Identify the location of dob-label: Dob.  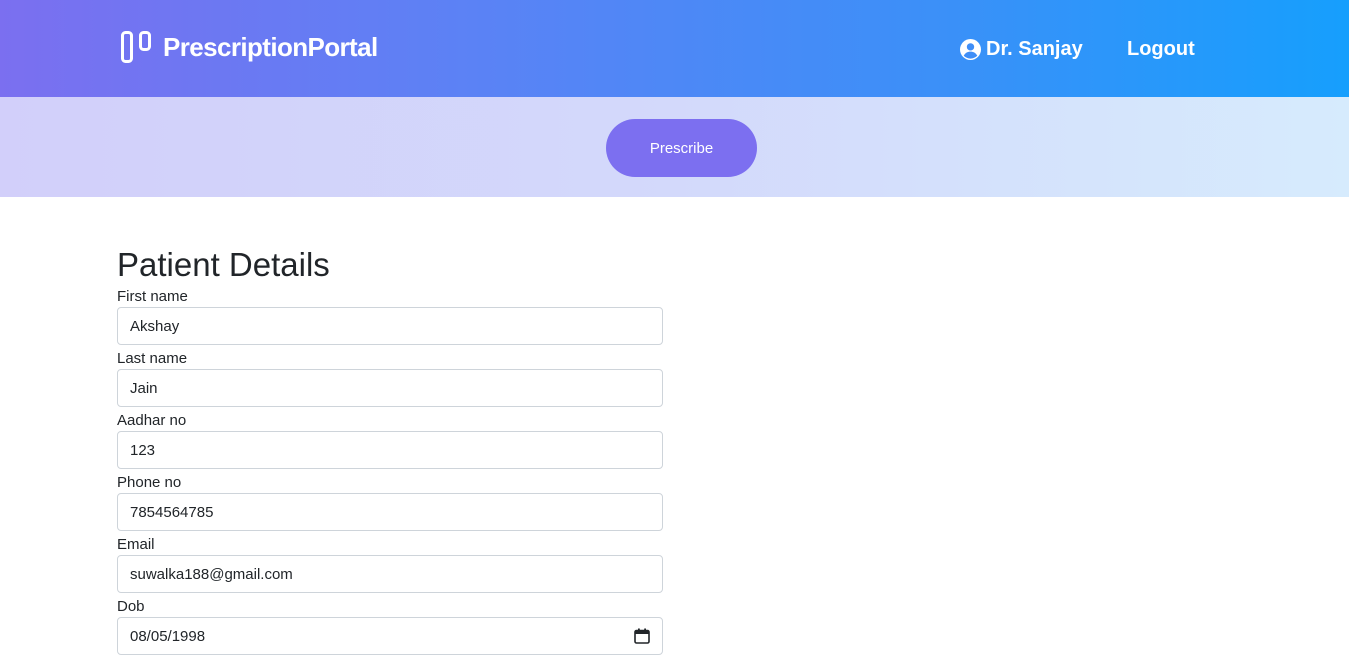
(131, 606).